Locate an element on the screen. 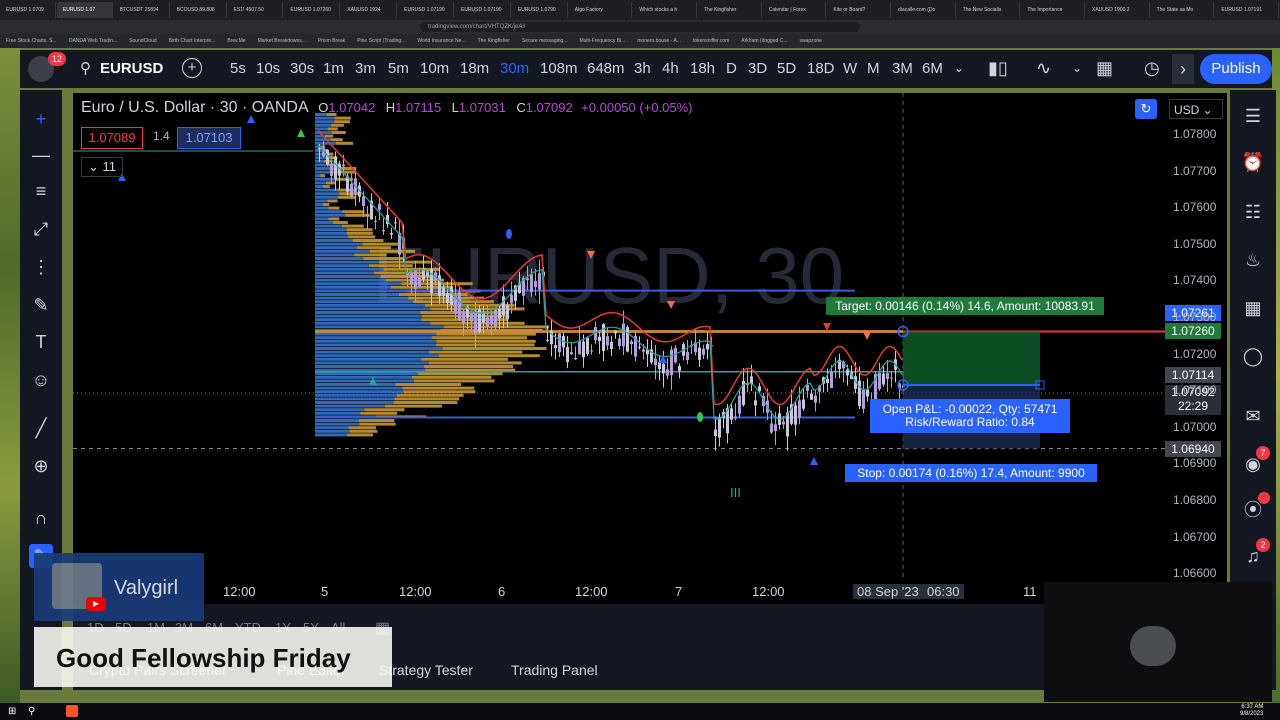 This screenshot has width=1280, height=720. timeframe-18m: 18m is located at coordinates (474, 68).